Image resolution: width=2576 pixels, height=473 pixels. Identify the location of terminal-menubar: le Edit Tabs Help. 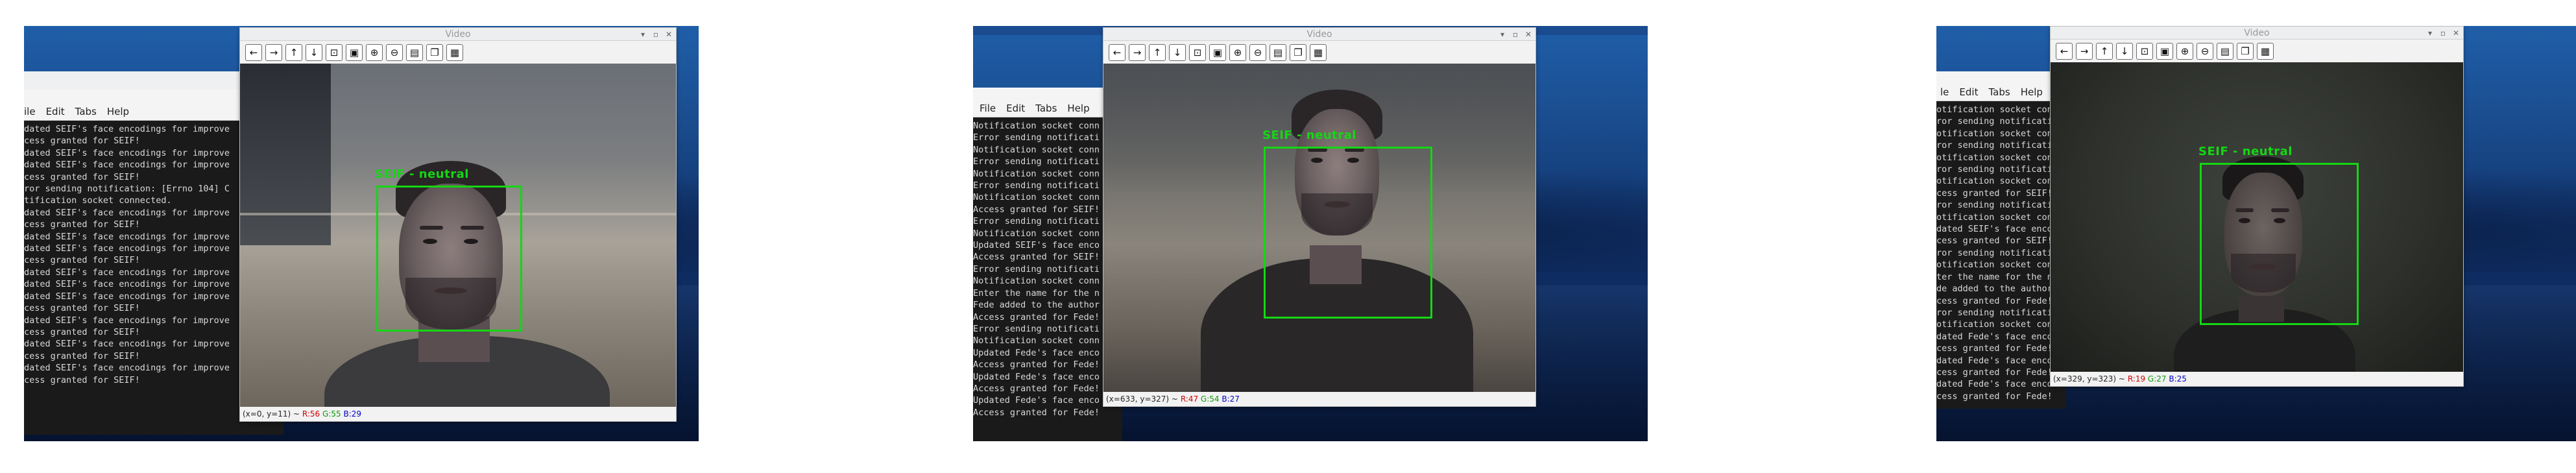
(2001, 86).